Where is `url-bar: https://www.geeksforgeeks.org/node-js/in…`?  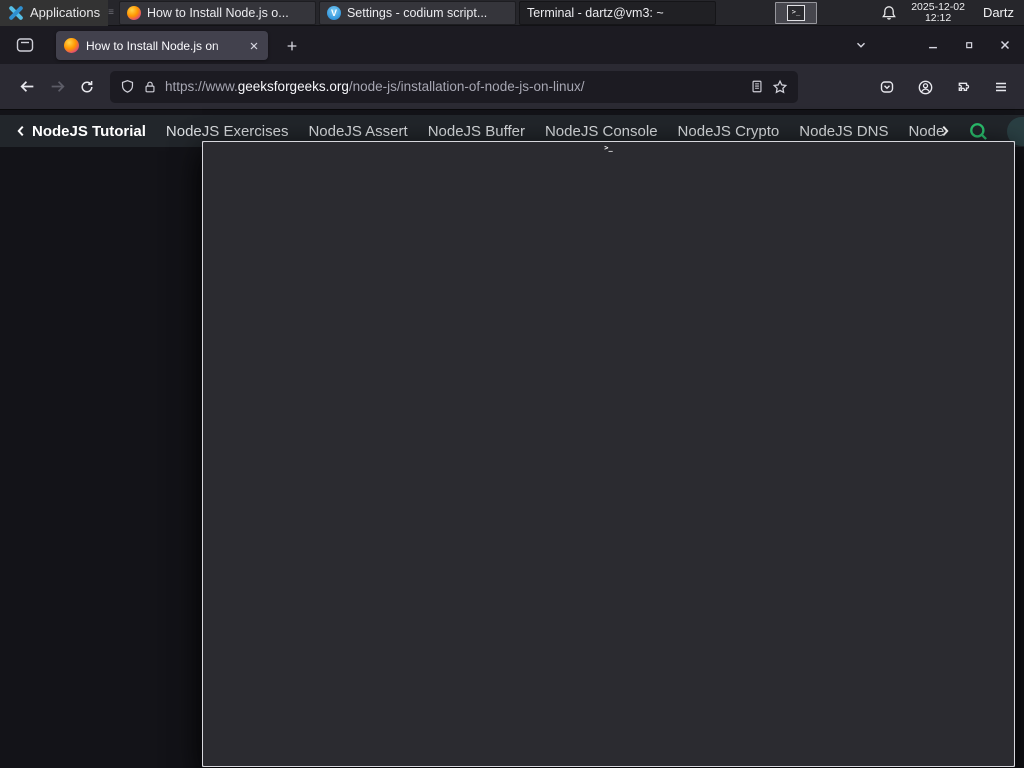 url-bar: https://www.geeksforgeeks.org/node-js/in… is located at coordinates (454, 86).